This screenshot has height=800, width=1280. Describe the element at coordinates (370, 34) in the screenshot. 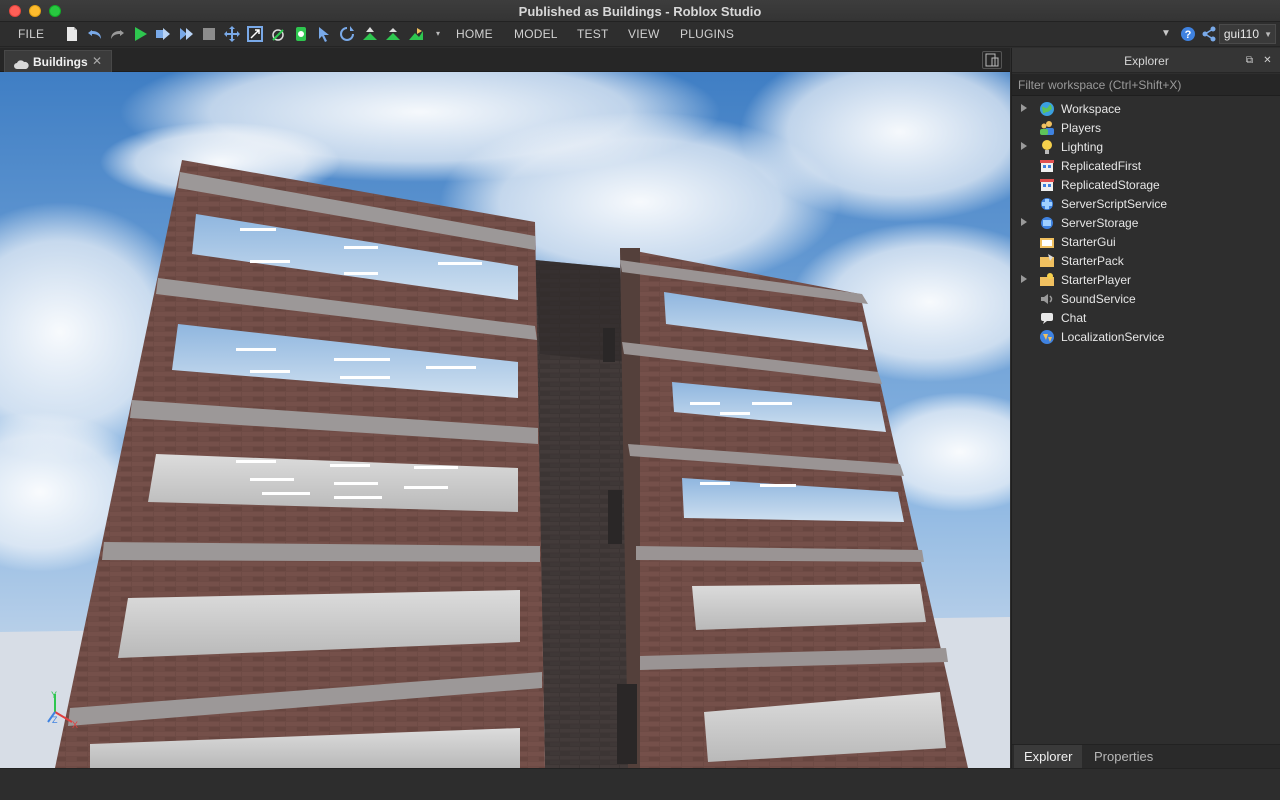

I see `publish-icon` at that location.